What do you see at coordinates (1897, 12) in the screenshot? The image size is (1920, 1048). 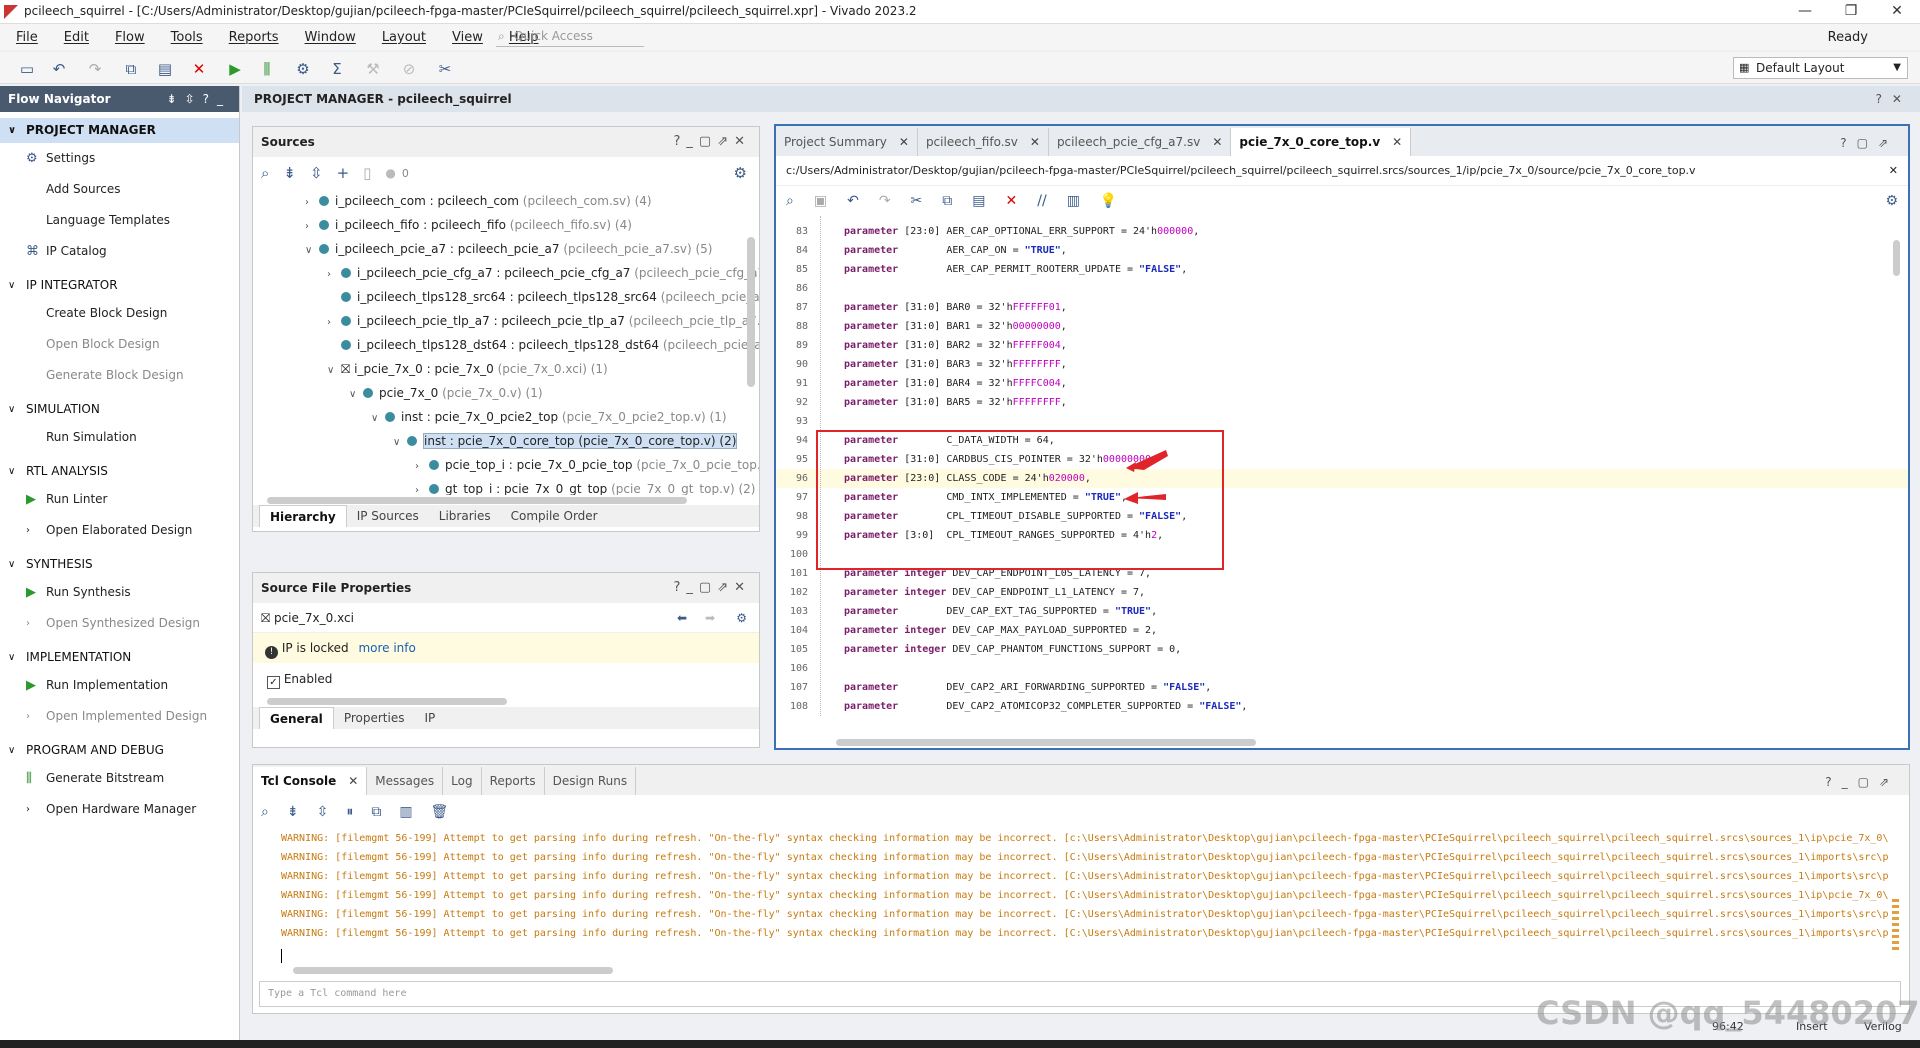 I see `close-window-button: ✕` at bounding box center [1897, 12].